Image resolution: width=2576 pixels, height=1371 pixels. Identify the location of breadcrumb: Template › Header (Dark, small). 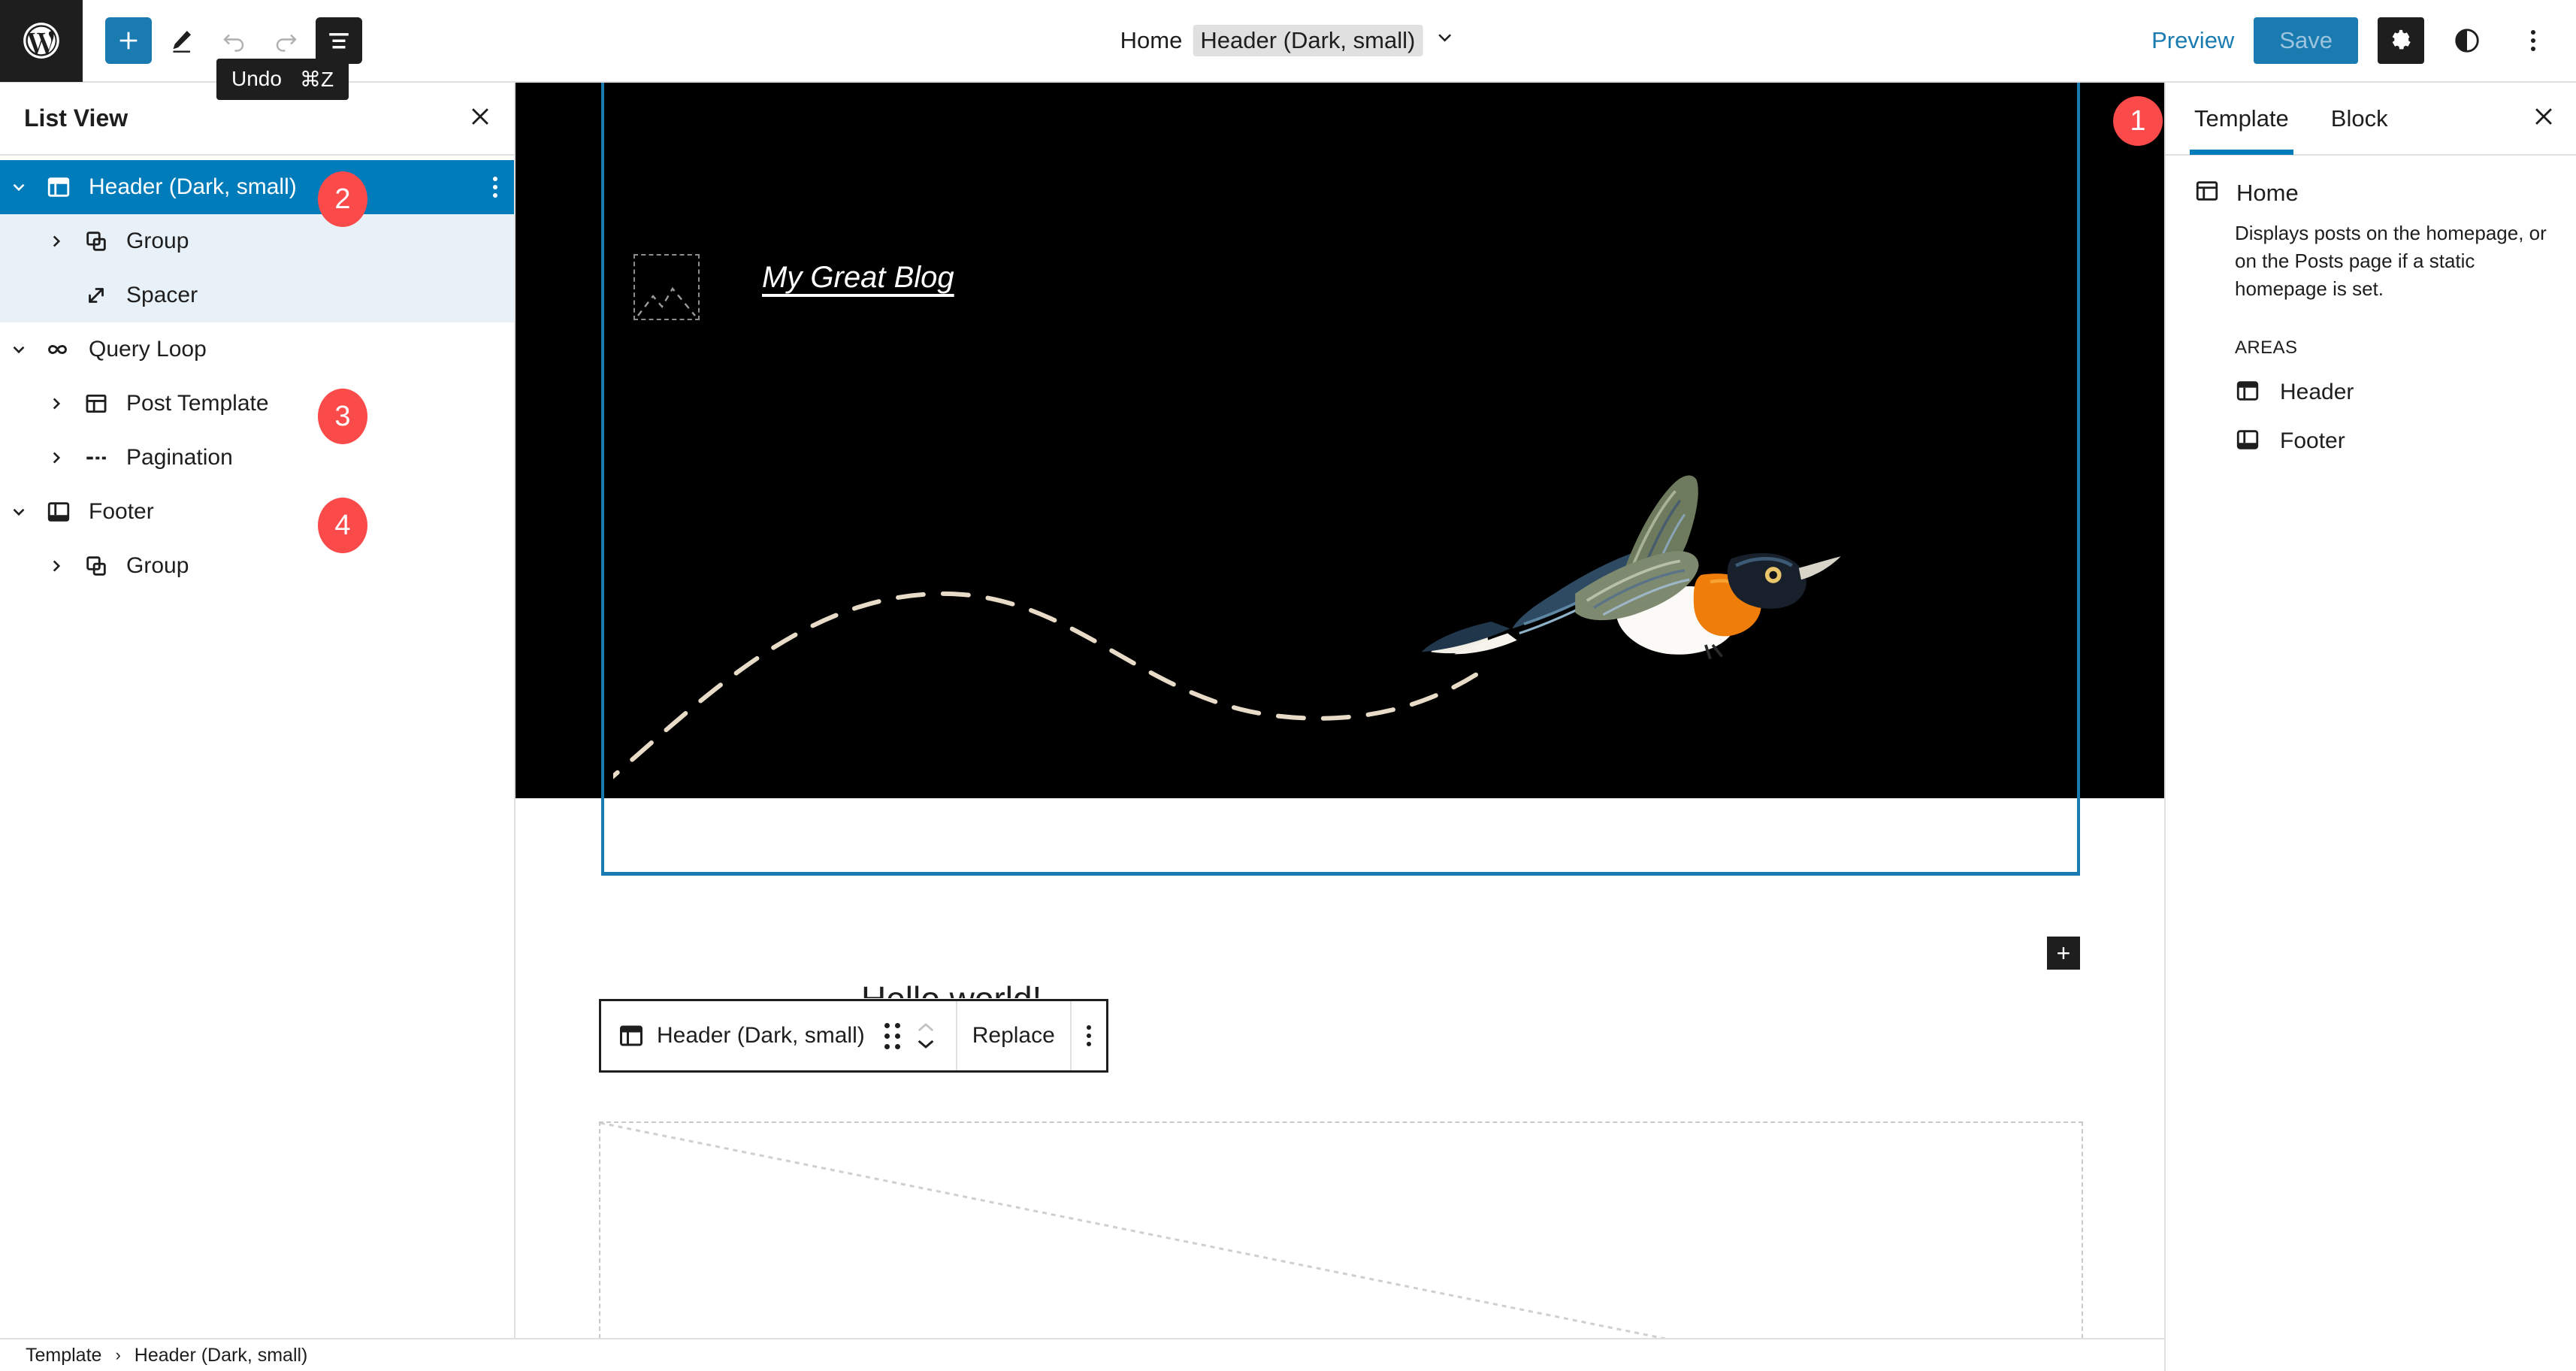
(1082, 1354).